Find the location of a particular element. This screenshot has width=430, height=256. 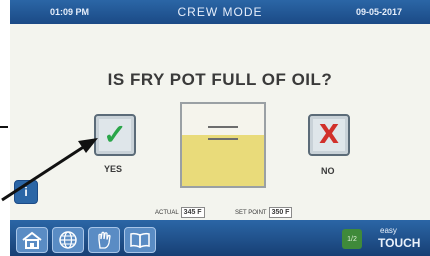

easy-touch-logo: easy TOUCH is located at coordinates (399, 239).